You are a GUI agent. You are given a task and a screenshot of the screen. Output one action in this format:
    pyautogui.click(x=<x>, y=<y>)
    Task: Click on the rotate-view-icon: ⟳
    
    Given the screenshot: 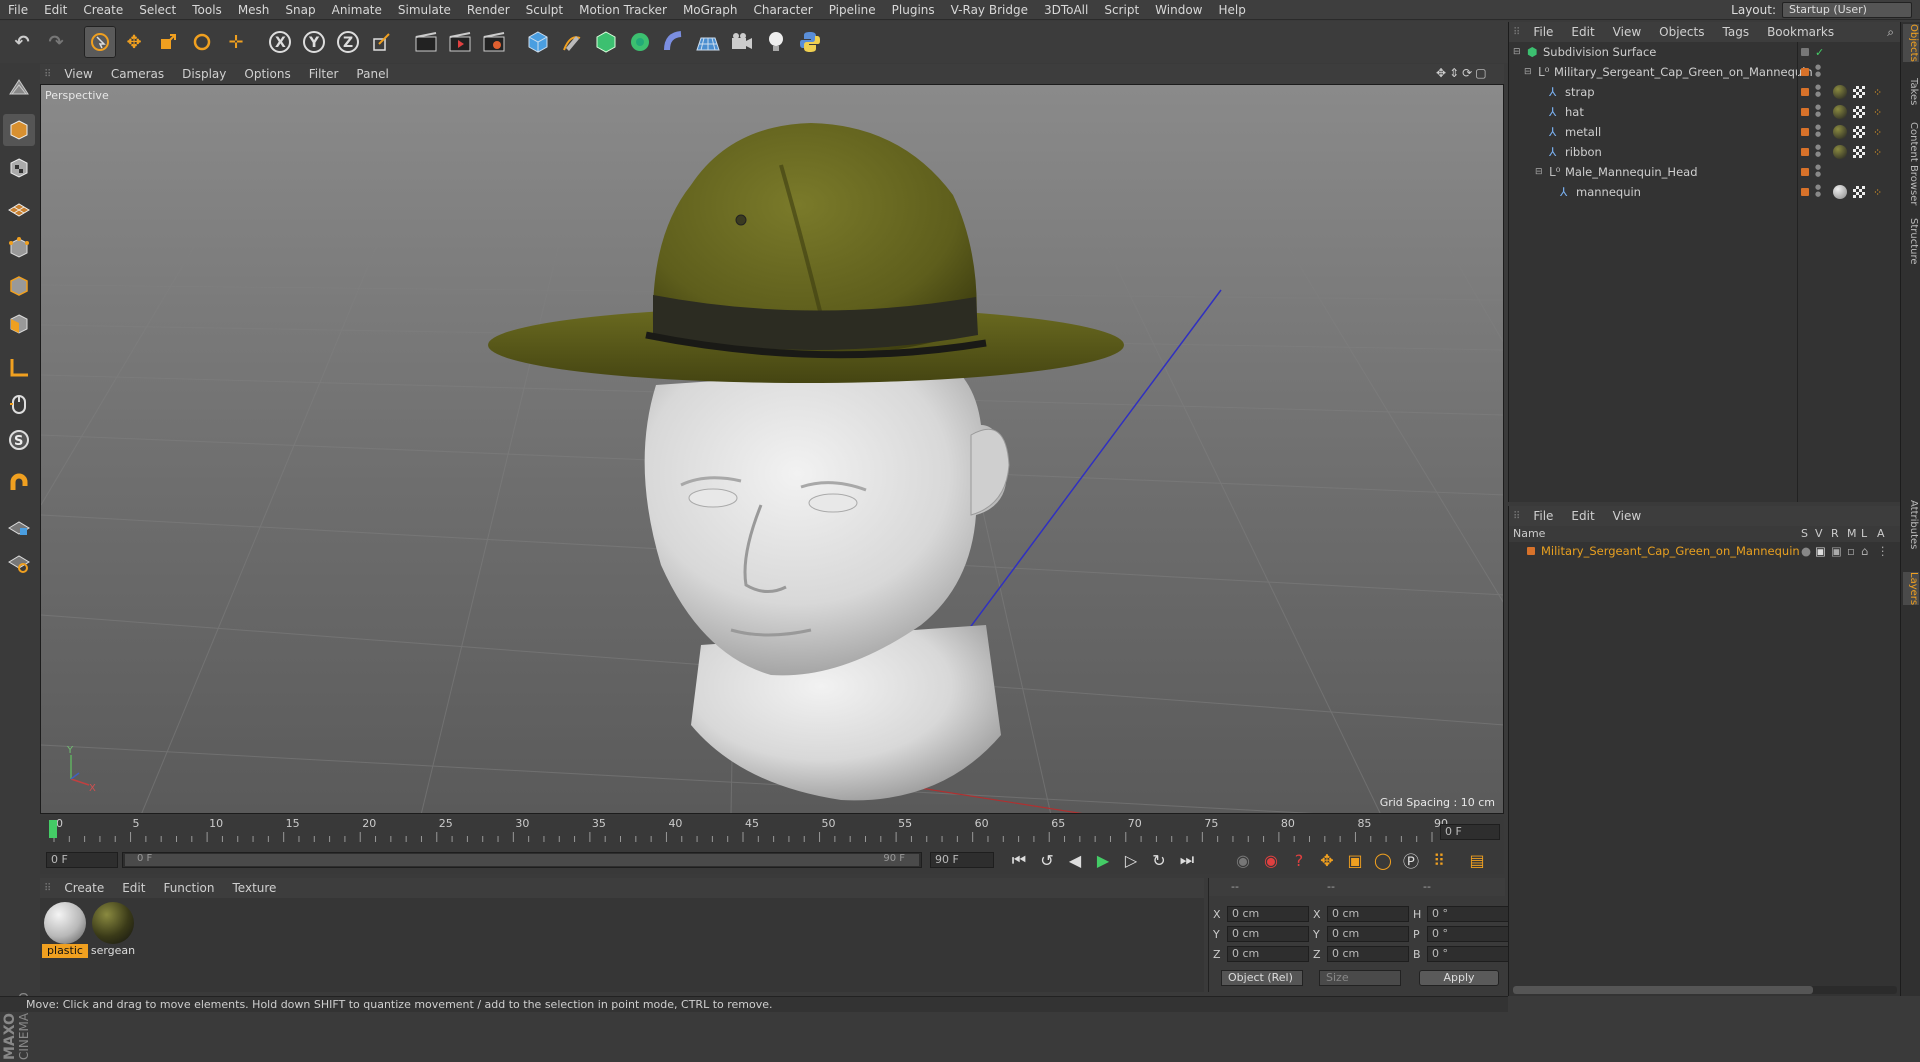 What is the action you would take?
    pyautogui.click(x=1467, y=74)
    